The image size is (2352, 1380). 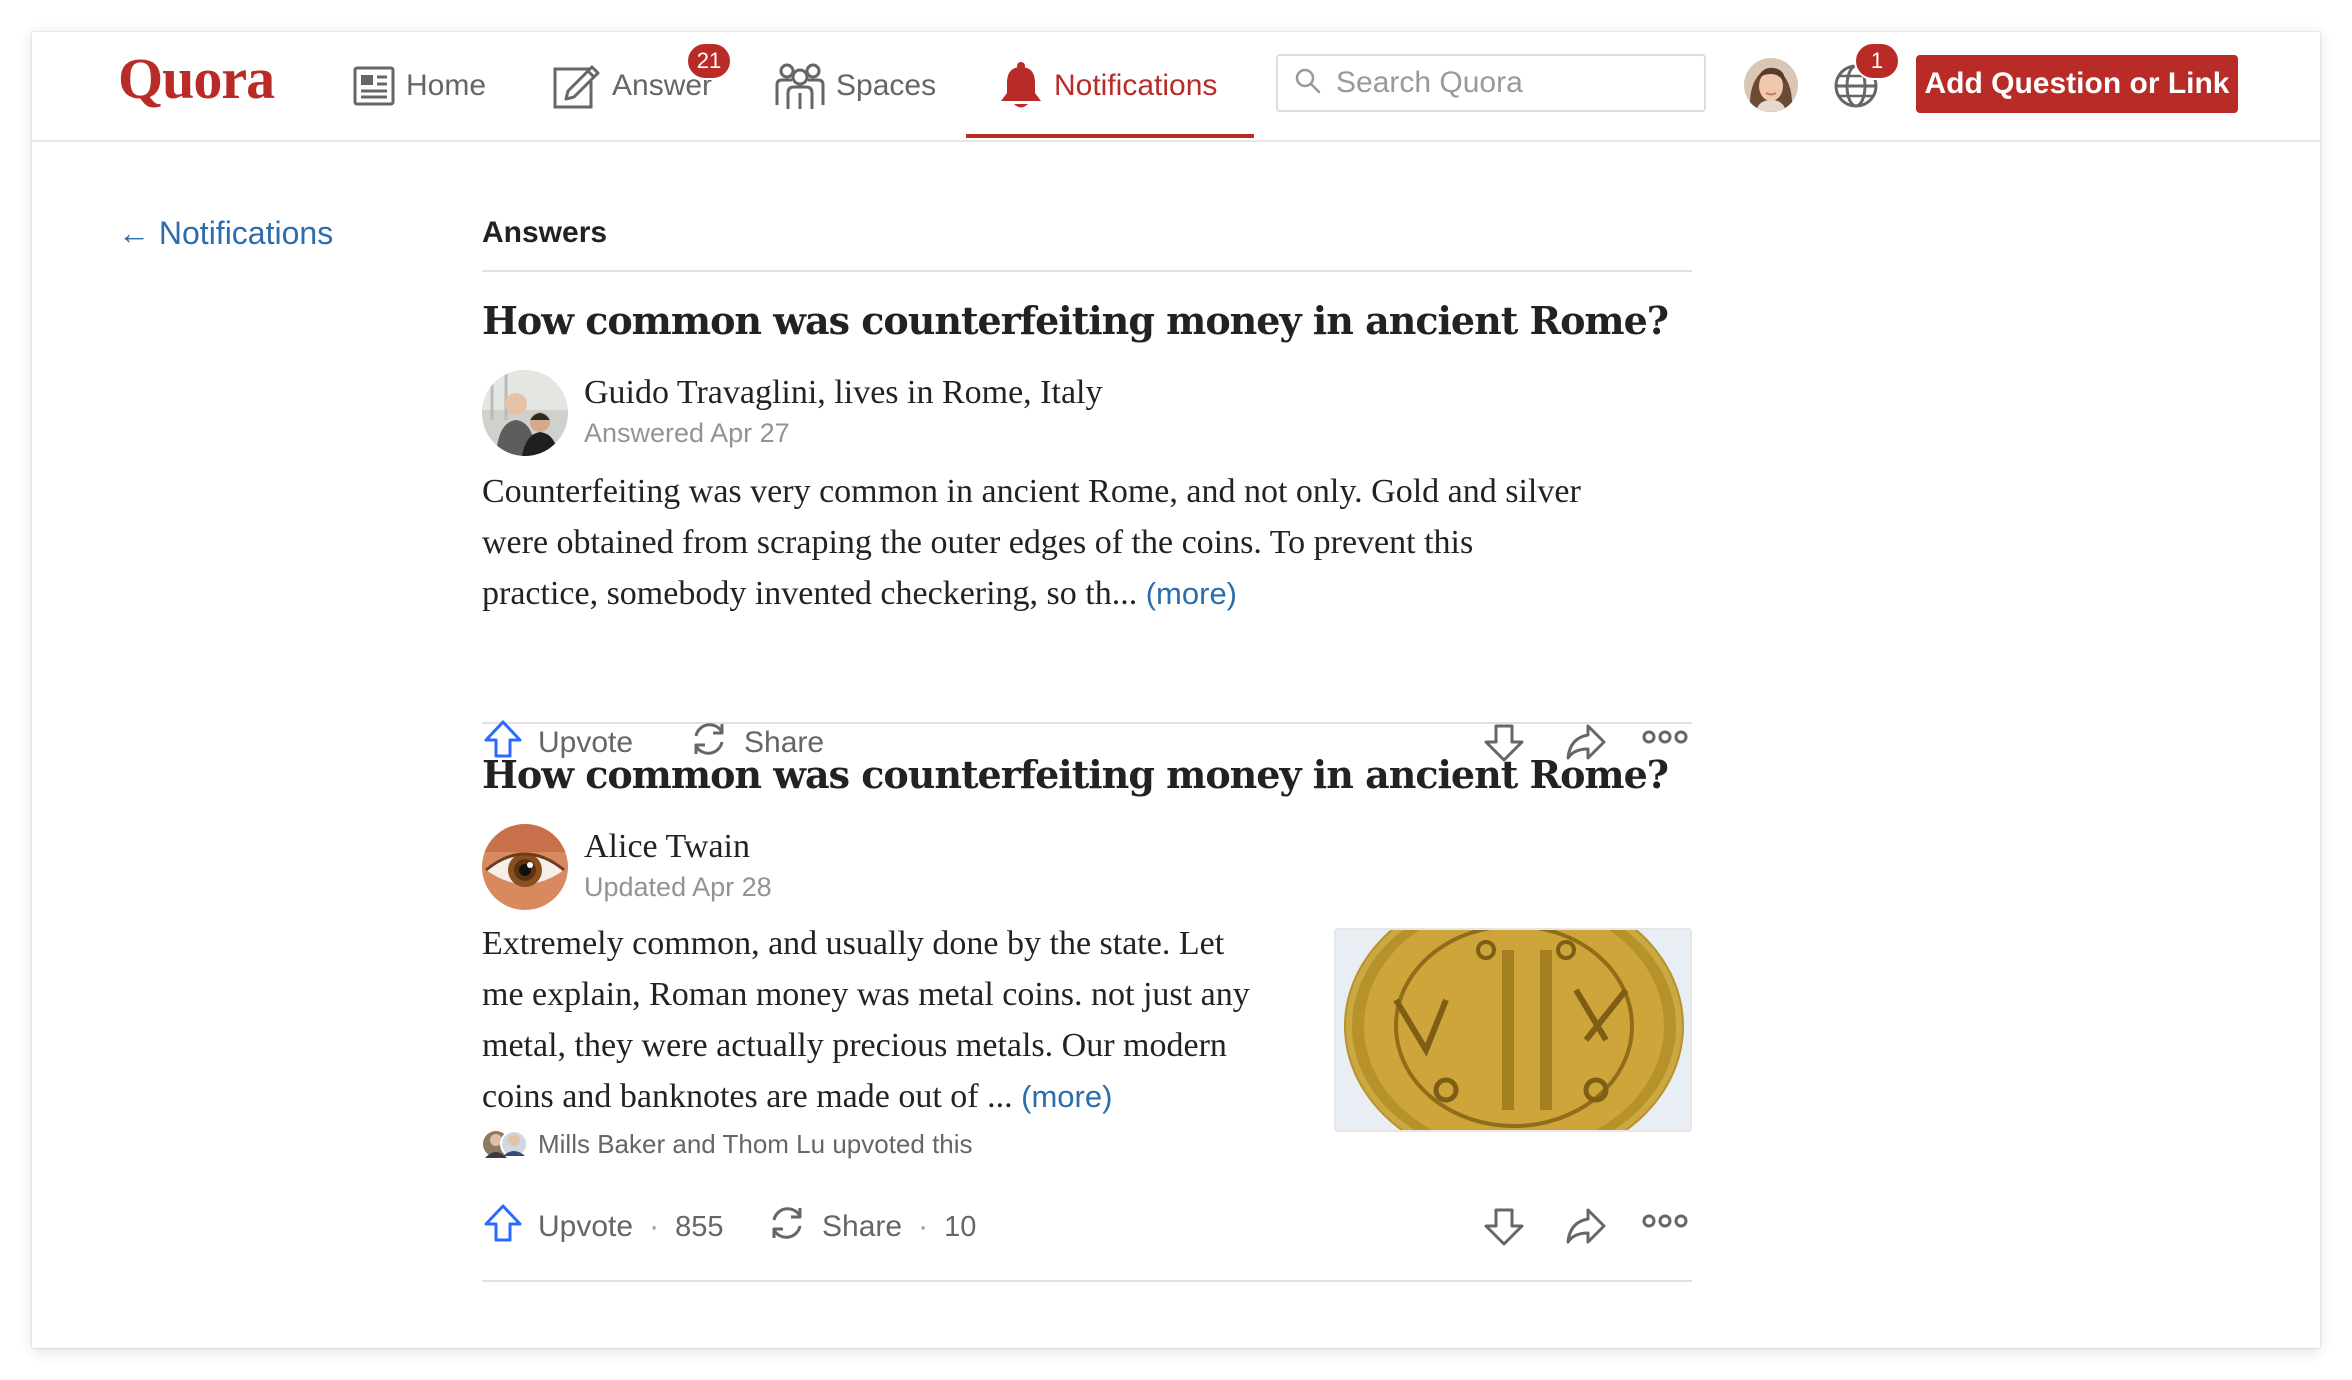 What do you see at coordinates (1110, 136) in the screenshot?
I see `active-tab-indicator` at bounding box center [1110, 136].